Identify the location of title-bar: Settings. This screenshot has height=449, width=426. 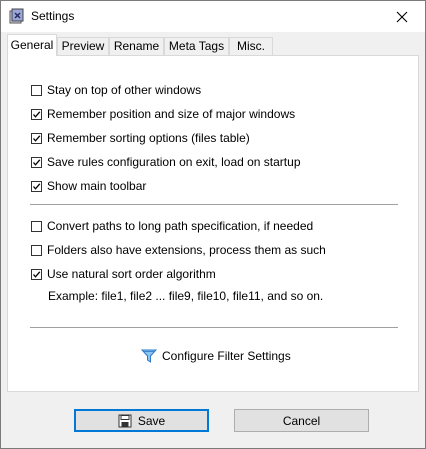
(213, 16).